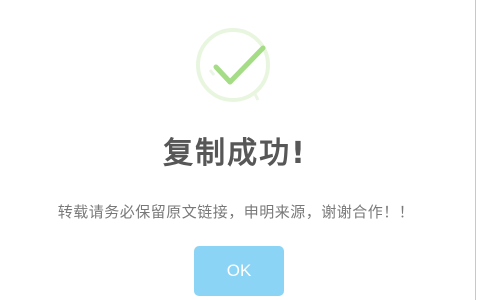  I want to click on ok-button: OK, so click(239, 271).